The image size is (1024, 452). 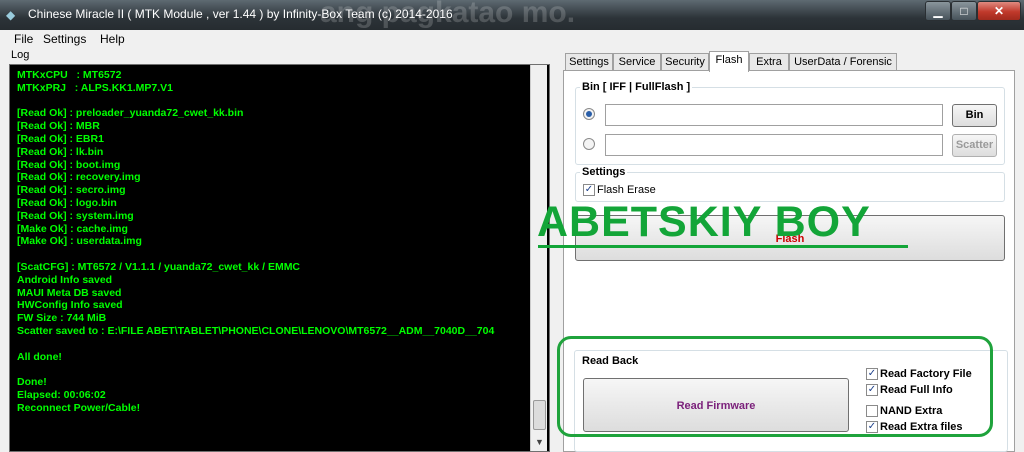 I want to click on tab-service: Service, so click(x=637, y=62).